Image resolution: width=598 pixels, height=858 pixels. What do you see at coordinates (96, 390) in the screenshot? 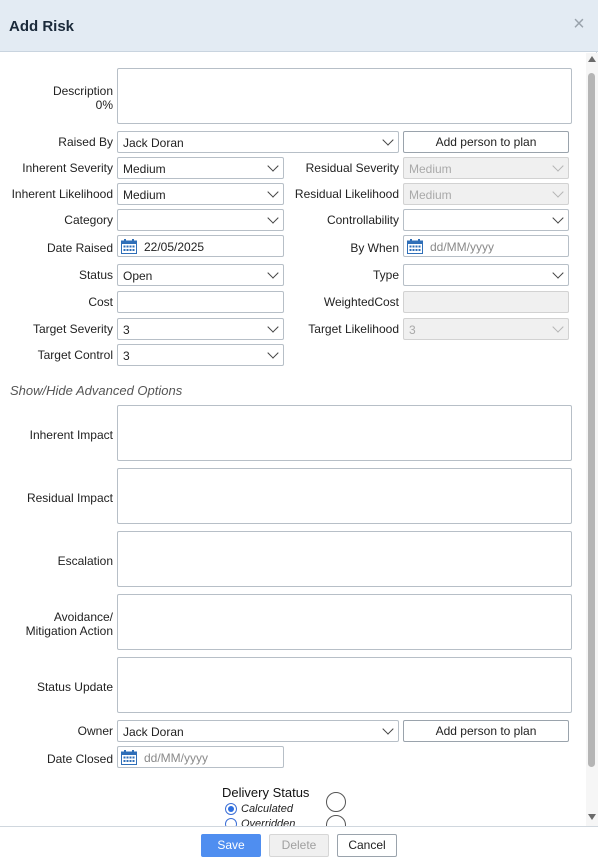
I see `advanced-options-toggle: Show/Hide Advanced Options` at bounding box center [96, 390].